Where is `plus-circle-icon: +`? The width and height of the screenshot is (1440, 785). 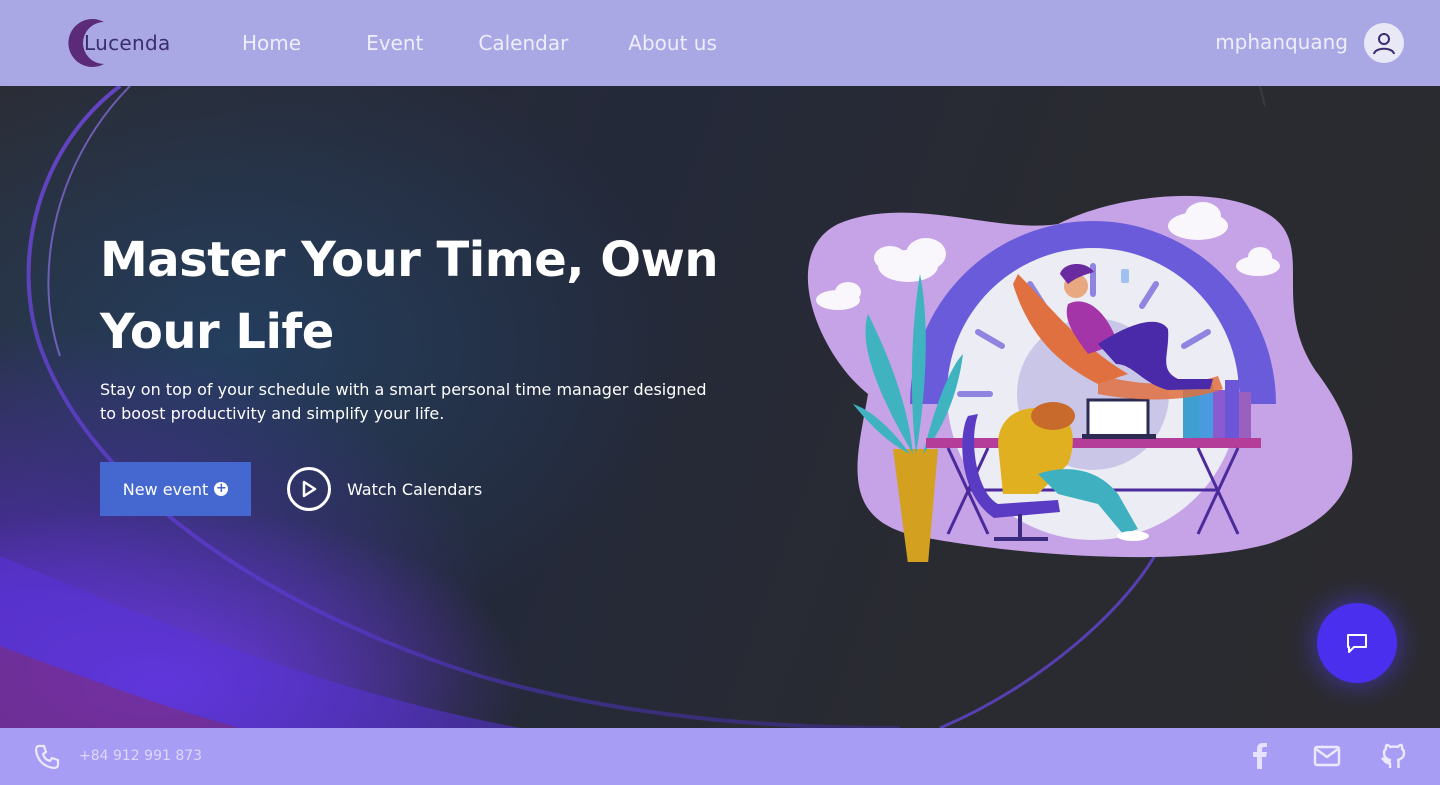
plus-circle-icon: + is located at coordinates (221, 488).